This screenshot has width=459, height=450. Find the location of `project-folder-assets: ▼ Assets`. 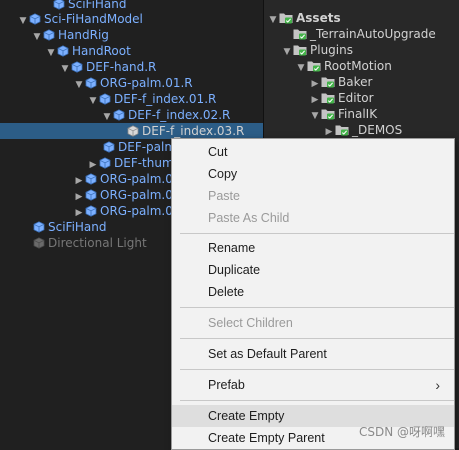

project-folder-assets: ▼ Assets is located at coordinates (304, 18).